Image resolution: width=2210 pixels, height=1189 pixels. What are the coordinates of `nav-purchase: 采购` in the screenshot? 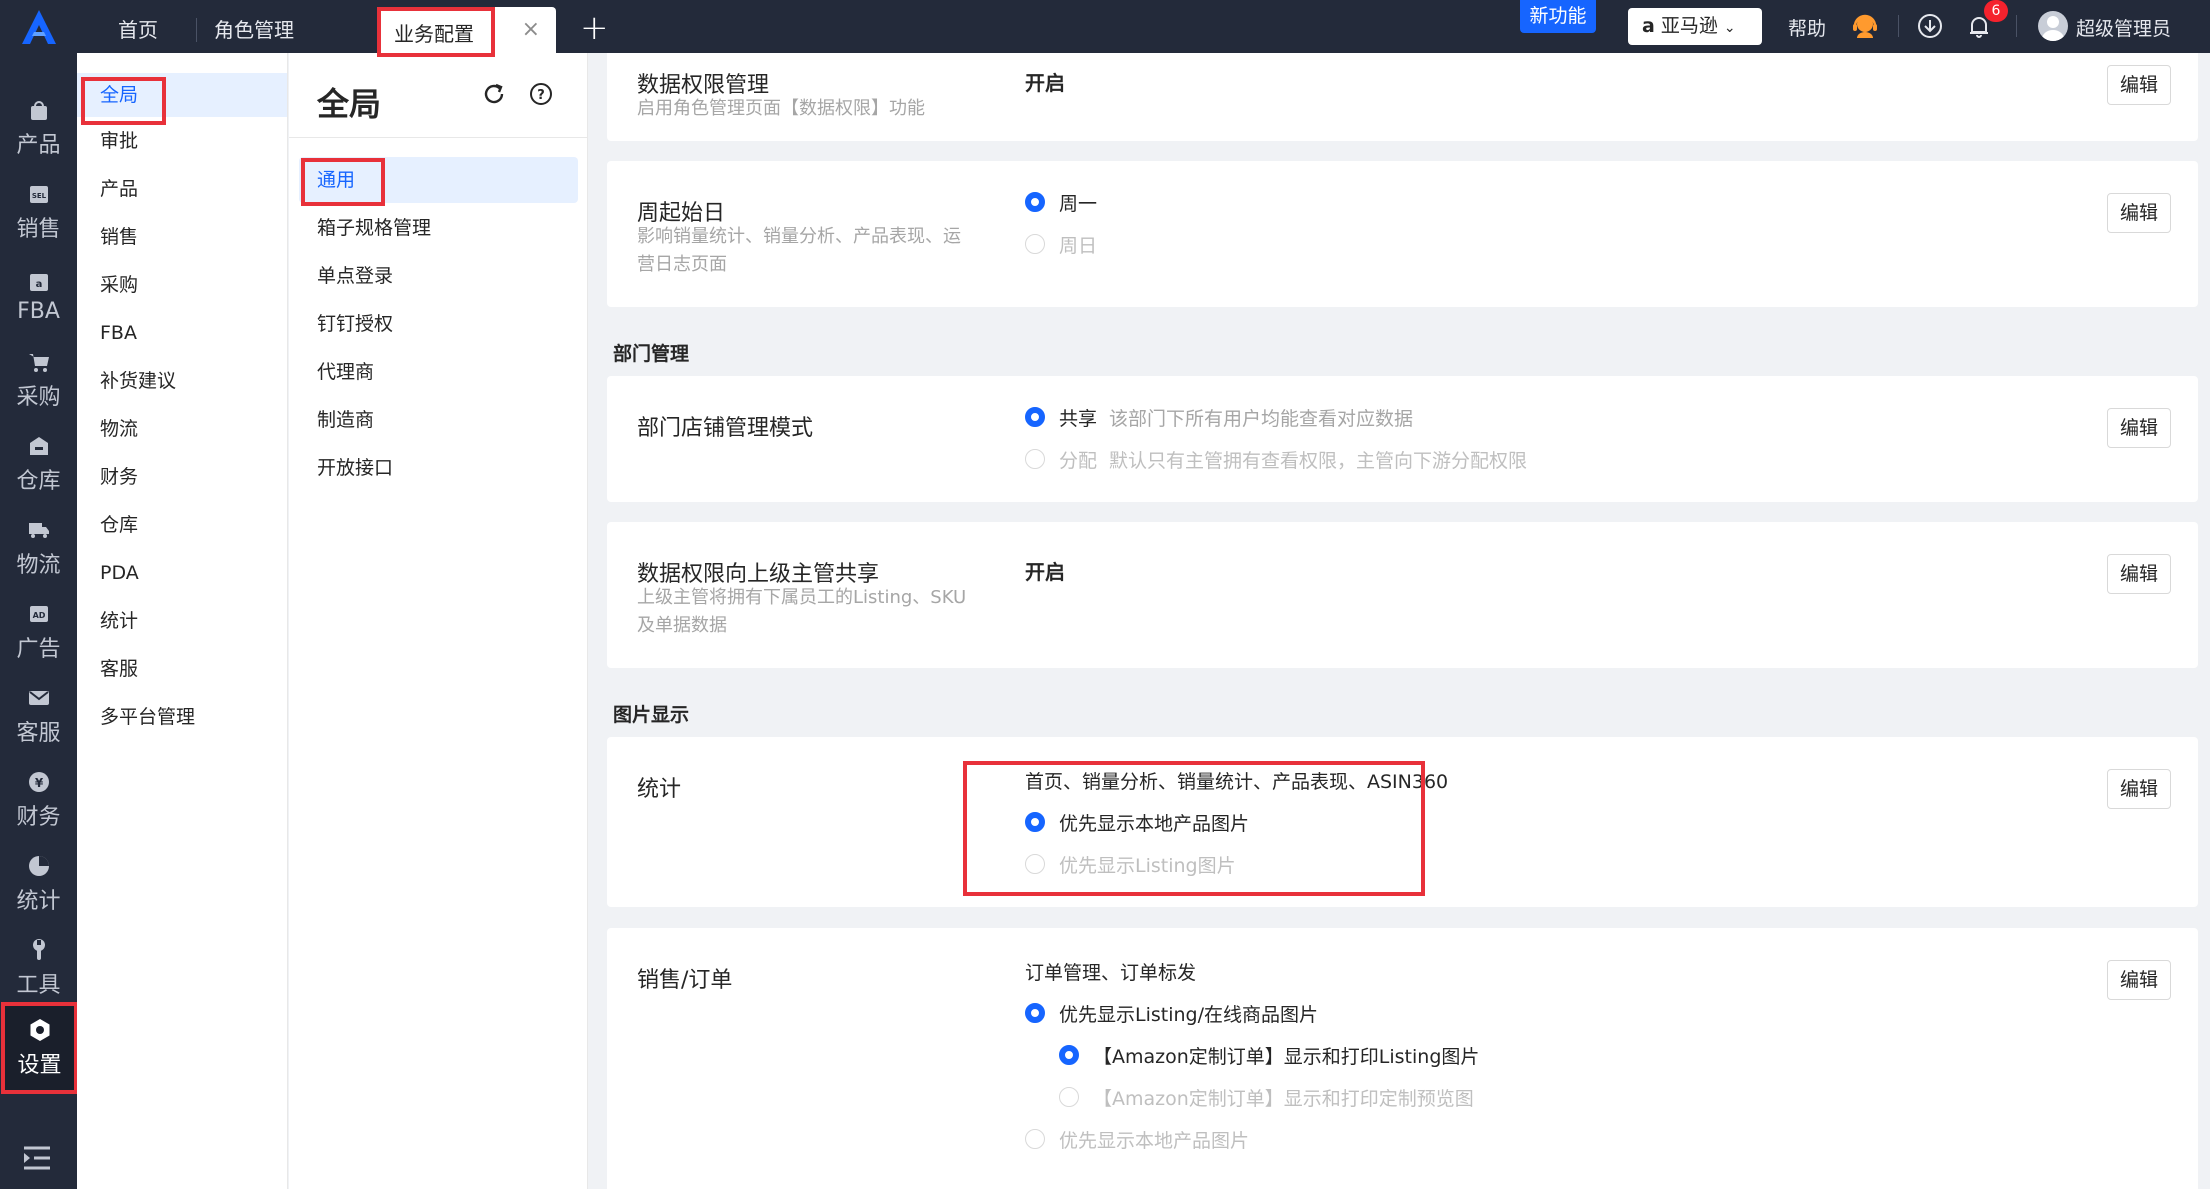 It's located at (38, 380).